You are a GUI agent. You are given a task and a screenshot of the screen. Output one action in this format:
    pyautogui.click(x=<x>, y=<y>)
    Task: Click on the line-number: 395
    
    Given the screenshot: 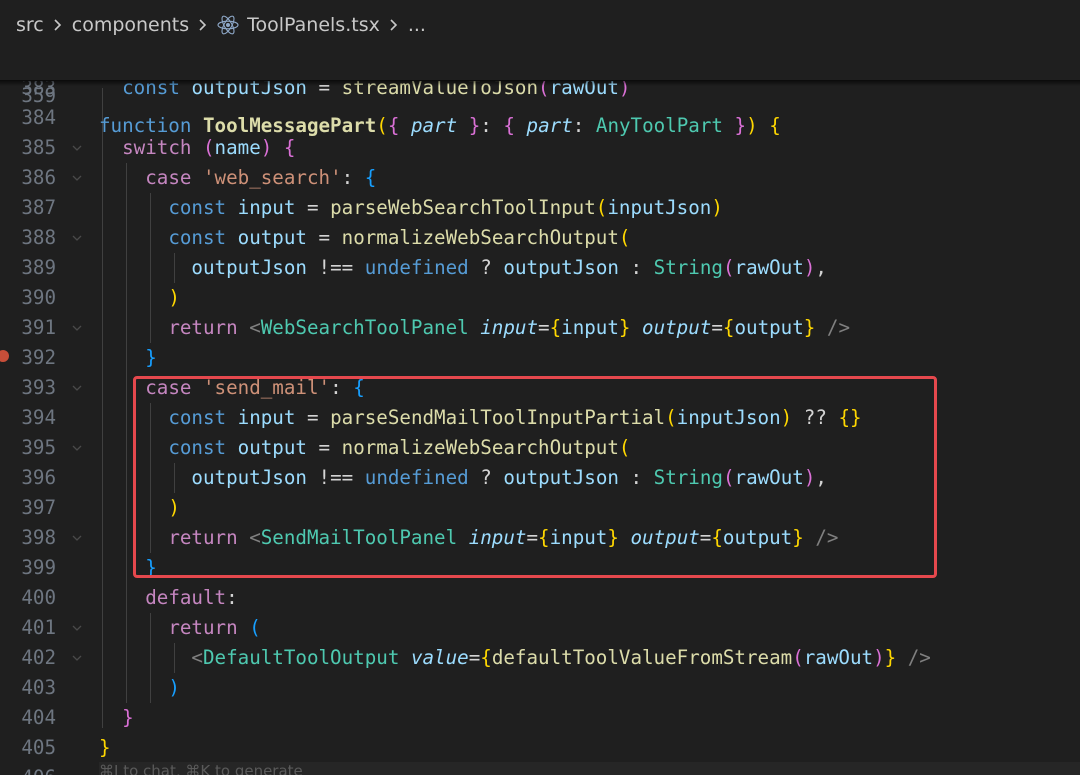 What is the action you would take?
    pyautogui.click(x=38, y=447)
    